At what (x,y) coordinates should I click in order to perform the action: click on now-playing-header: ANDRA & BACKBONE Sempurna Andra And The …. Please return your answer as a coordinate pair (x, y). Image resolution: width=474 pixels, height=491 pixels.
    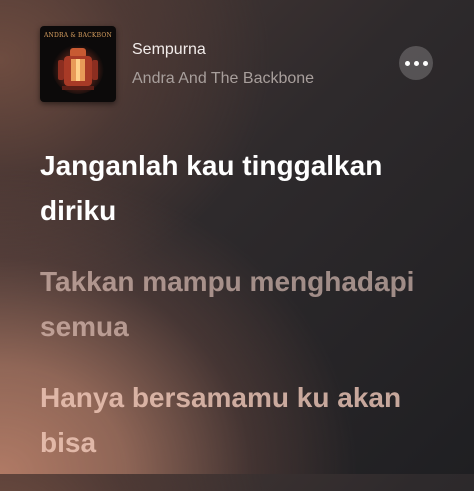
    Looking at the image, I should click on (250, 65).